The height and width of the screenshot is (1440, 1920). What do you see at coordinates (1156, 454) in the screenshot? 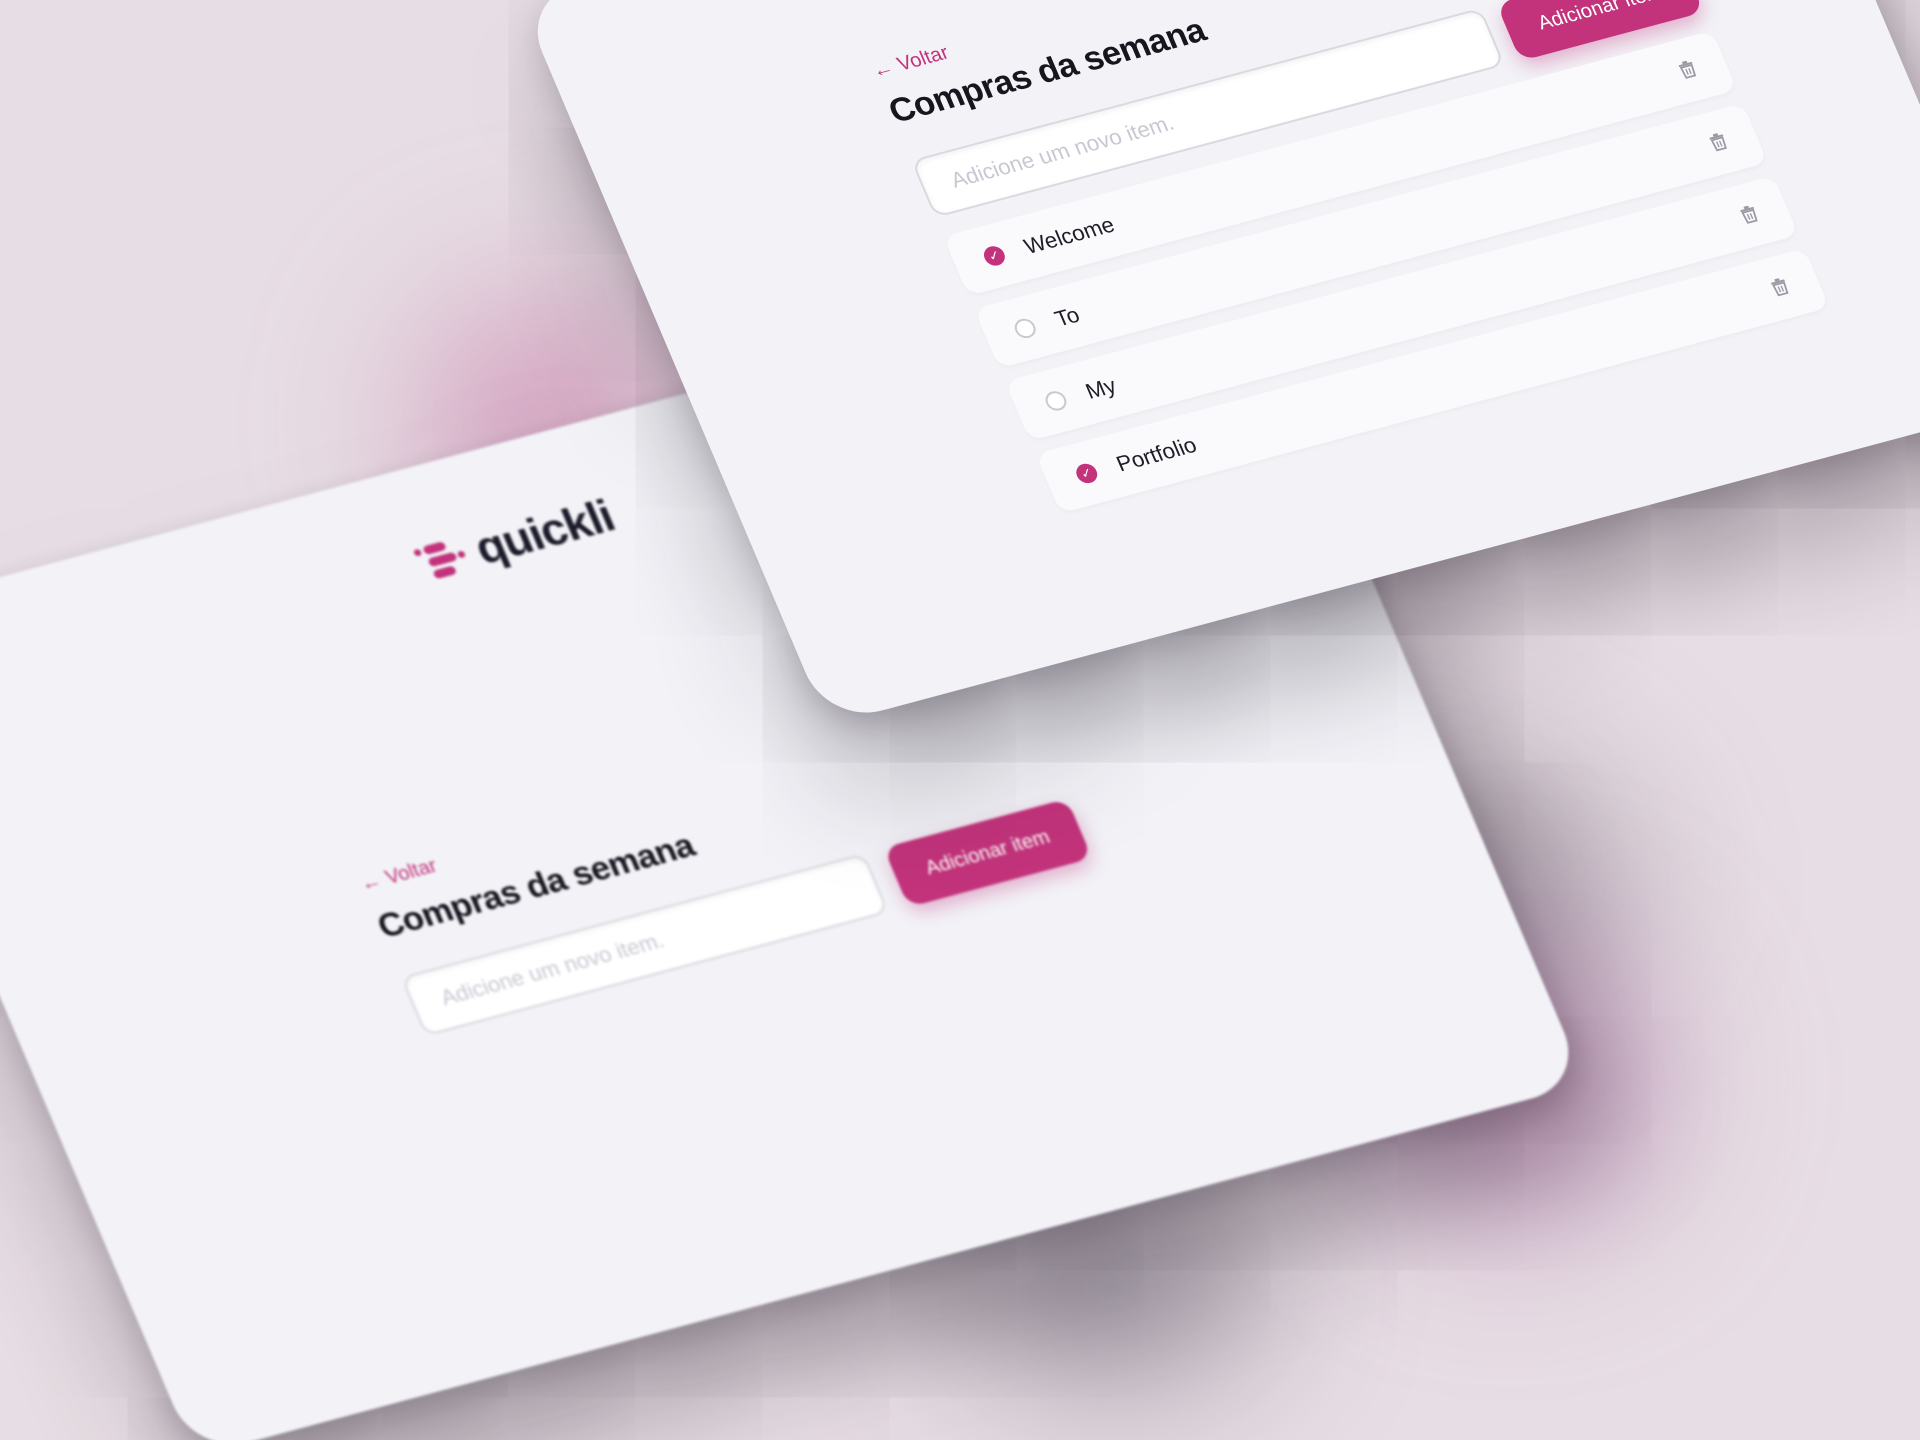
I see `item-label: Portfolio` at bounding box center [1156, 454].